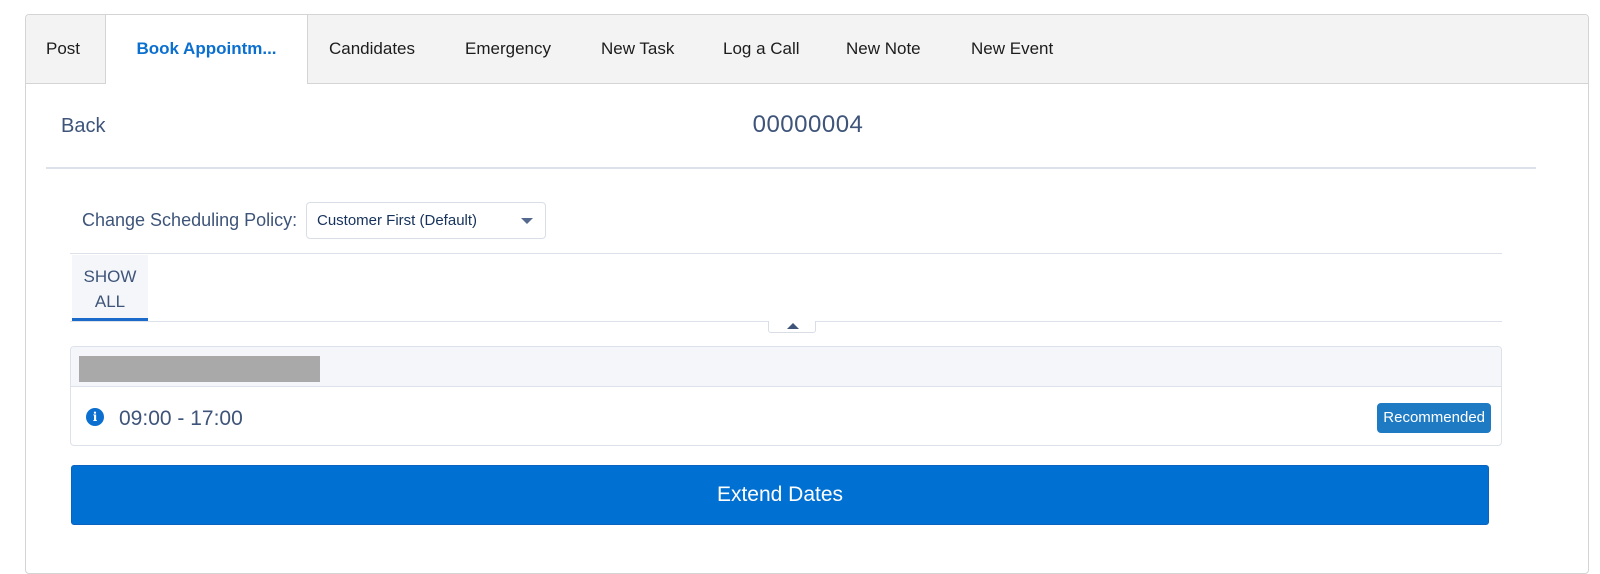 This screenshot has width=1600, height=574. What do you see at coordinates (527, 221) in the screenshot?
I see `chevron-down-icon` at bounding box center [527, 221].